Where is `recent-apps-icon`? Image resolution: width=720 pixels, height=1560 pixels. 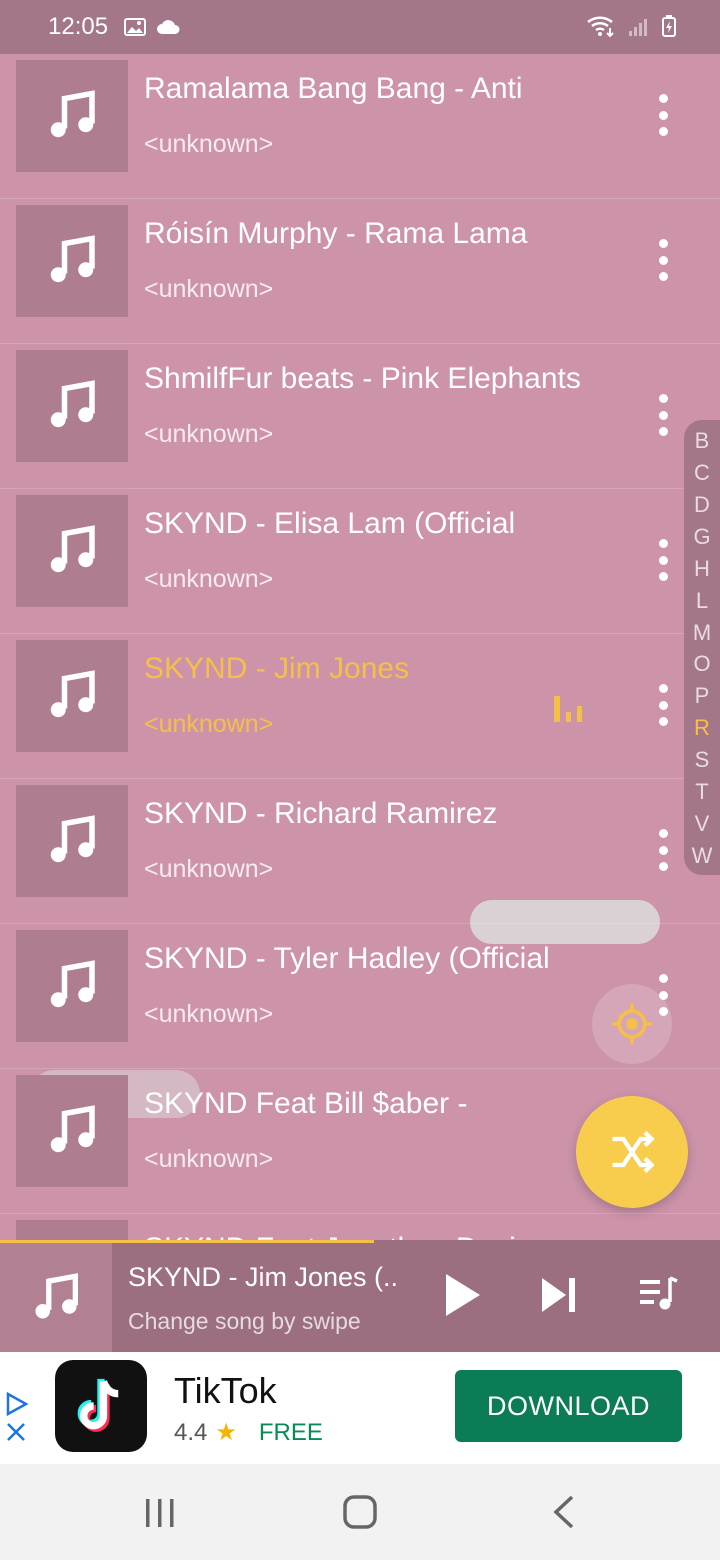
recent-apps-icon is located at coordinates (160, 1513).